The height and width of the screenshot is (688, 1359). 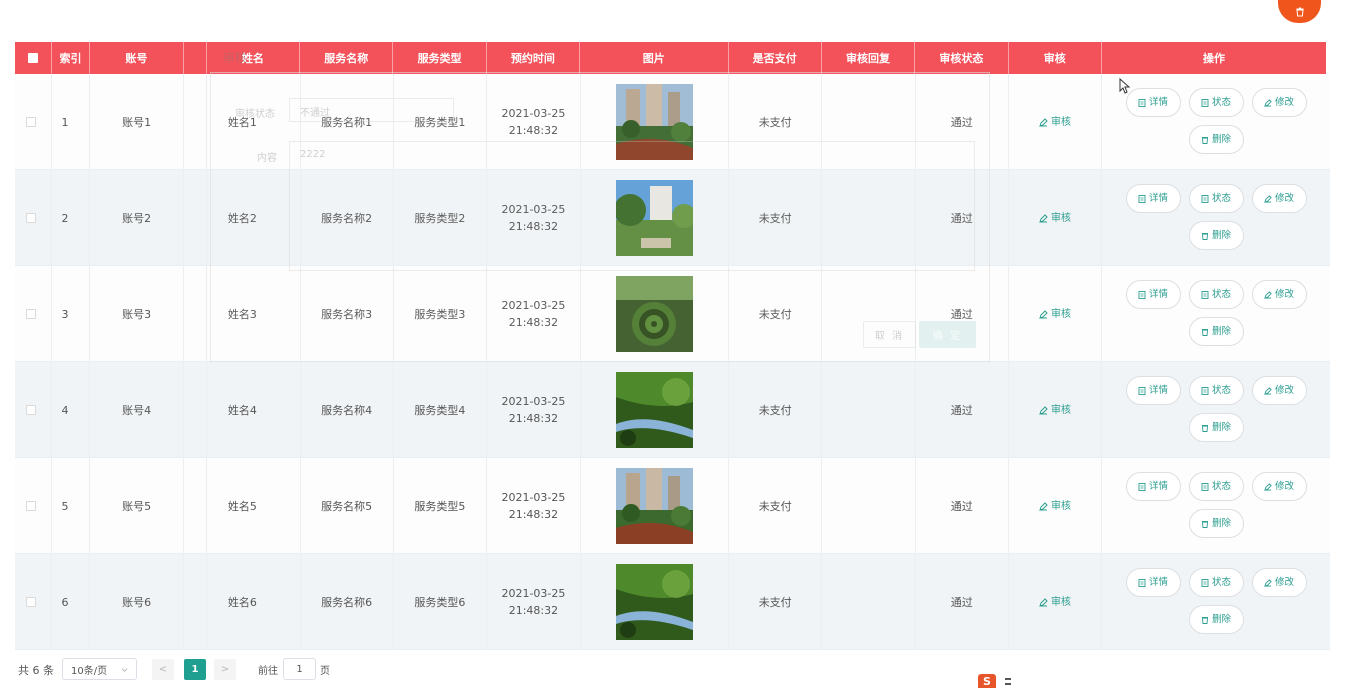 I want to click on ops-cell: 详情 状态 修改删除, so click(x=1216, y=122).